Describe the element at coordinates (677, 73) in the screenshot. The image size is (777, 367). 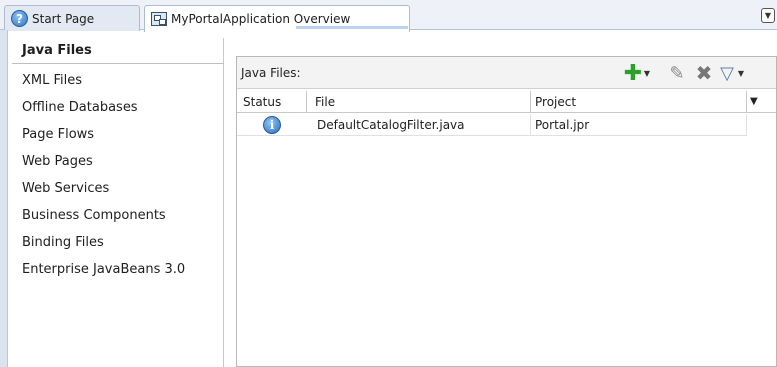
I see `edit-pencil-icon: ✎` at that location.